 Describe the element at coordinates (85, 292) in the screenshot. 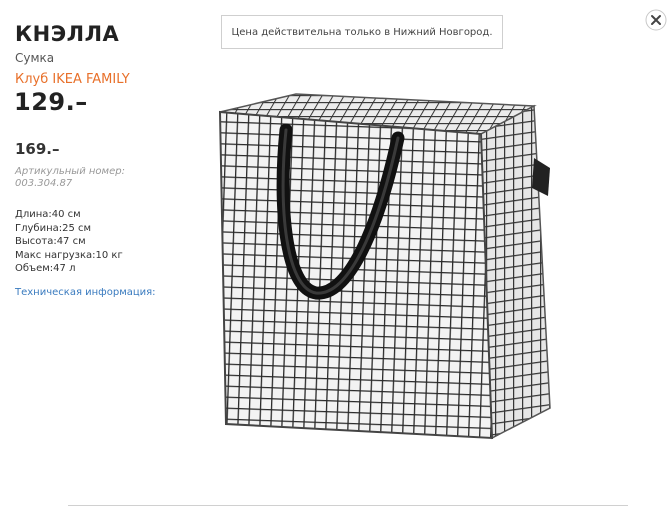

I see `technical-info-link: Техническая информация:` at that location.